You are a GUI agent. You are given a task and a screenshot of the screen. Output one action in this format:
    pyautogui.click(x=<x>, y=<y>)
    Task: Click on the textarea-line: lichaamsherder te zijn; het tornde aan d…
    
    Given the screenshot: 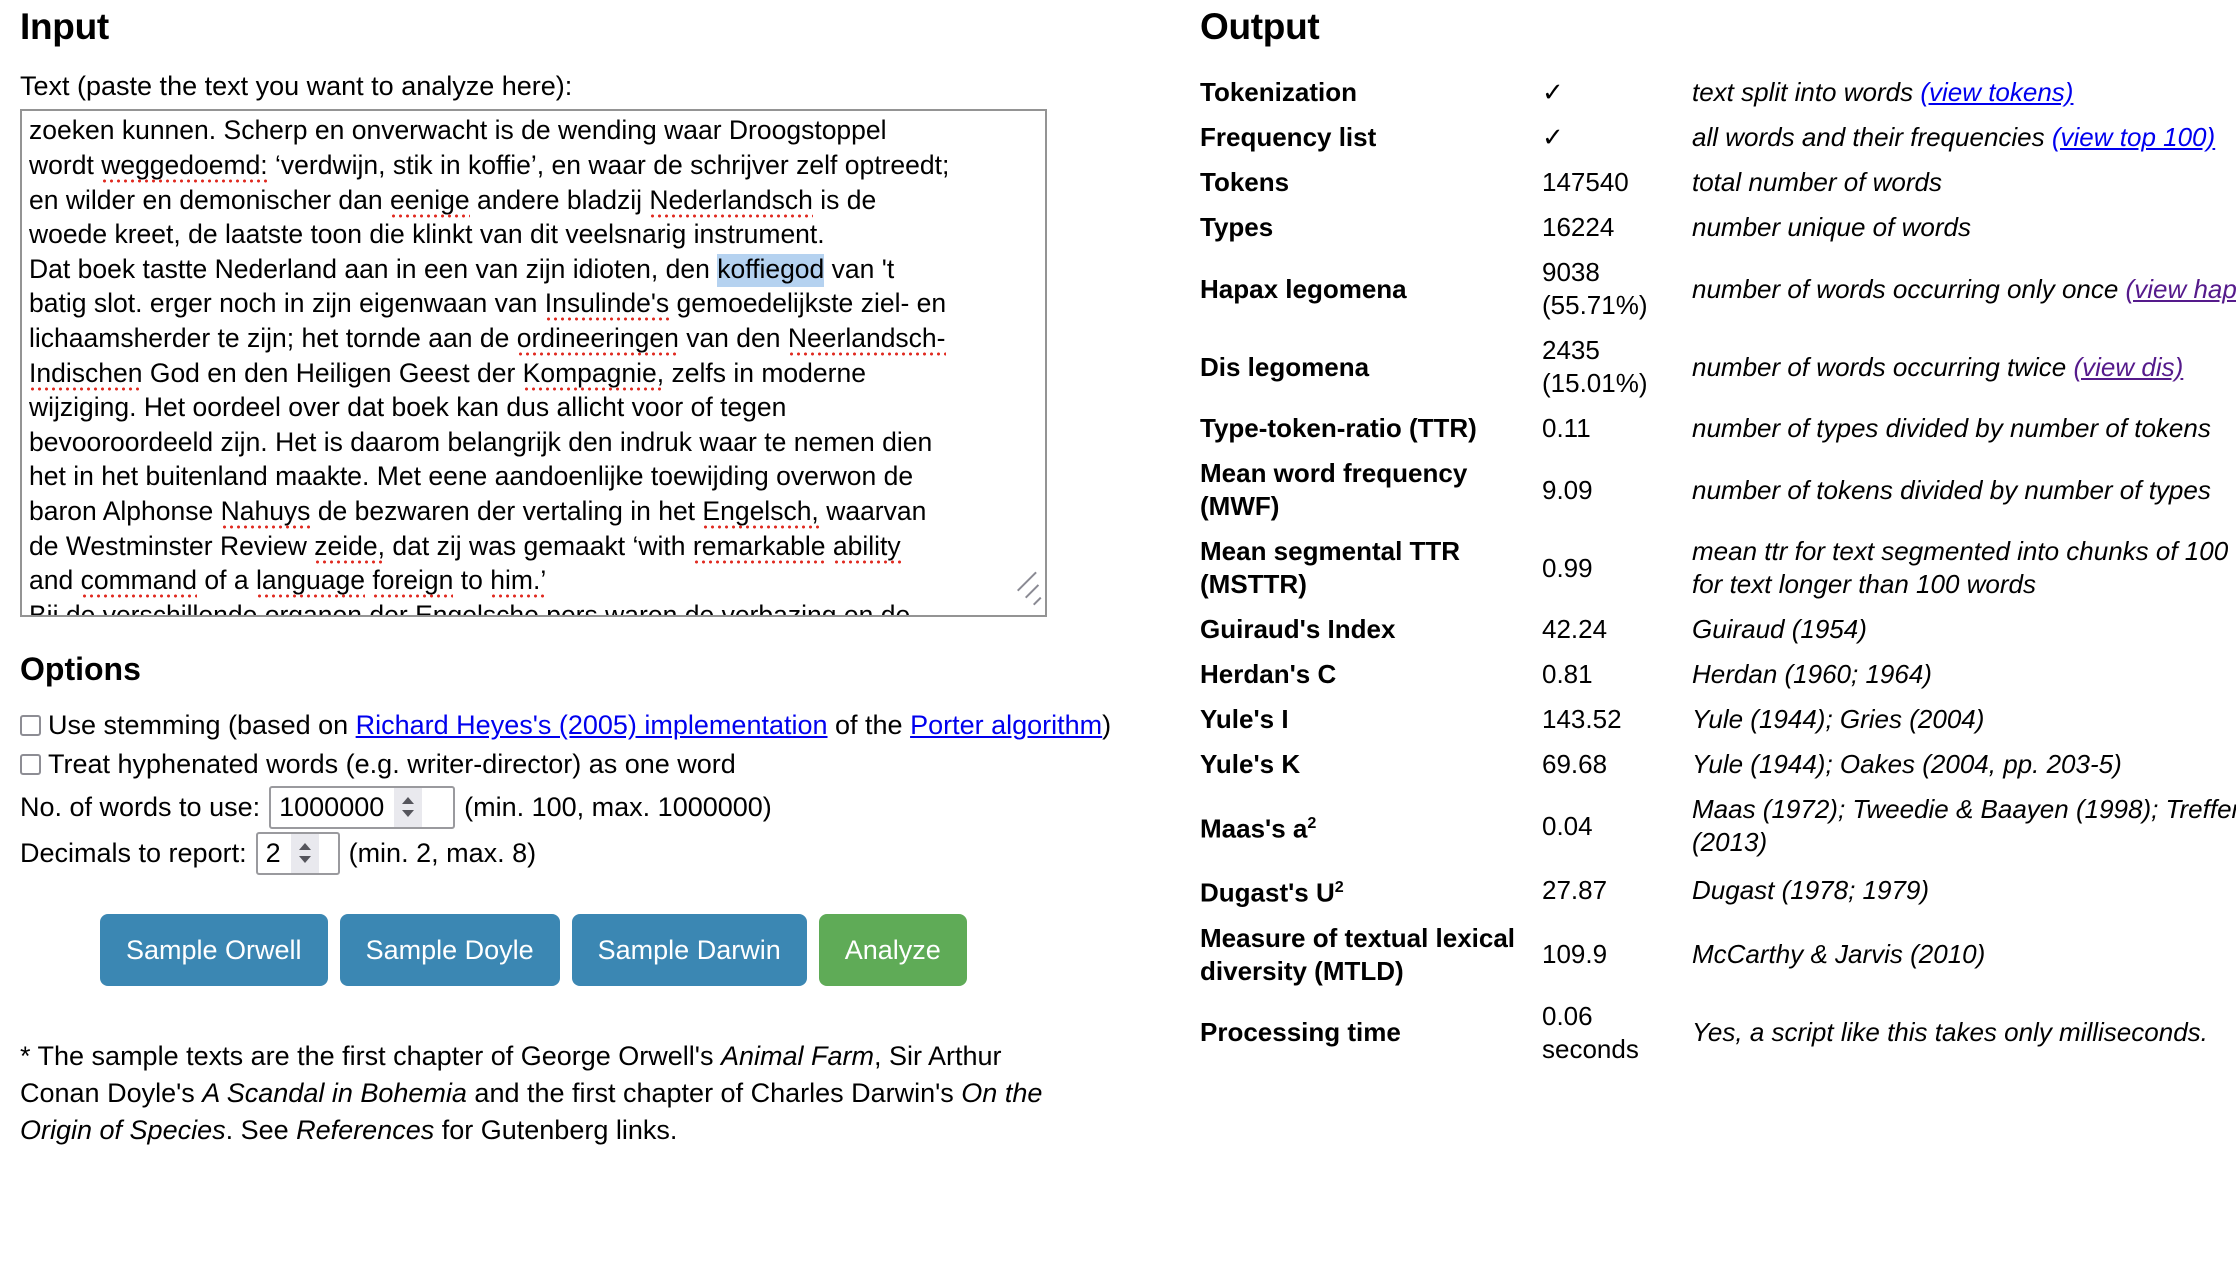 What is the action you would take?
    pyautogui.click(x=534, y=338)
    